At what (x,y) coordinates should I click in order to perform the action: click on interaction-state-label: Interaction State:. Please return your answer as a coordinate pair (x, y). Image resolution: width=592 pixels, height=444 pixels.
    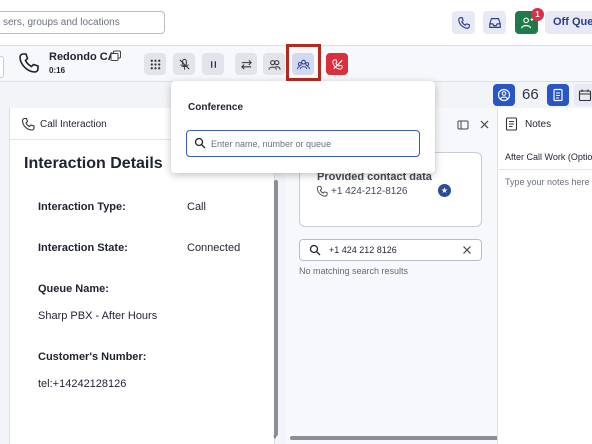
    Looking at the image, I should click on (83, 248).